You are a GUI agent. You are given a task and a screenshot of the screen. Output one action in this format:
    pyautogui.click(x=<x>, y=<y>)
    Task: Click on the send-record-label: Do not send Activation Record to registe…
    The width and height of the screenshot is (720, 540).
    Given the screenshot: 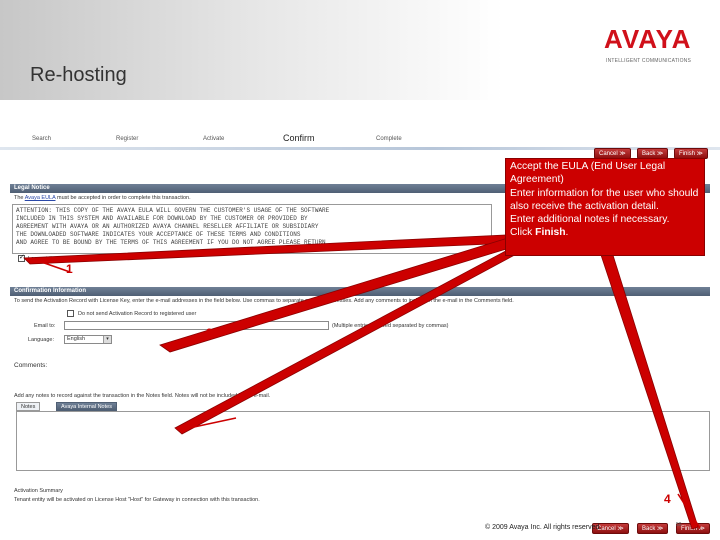 What is the action you would take?
    pyautogui.click(x=137, y=314)
    